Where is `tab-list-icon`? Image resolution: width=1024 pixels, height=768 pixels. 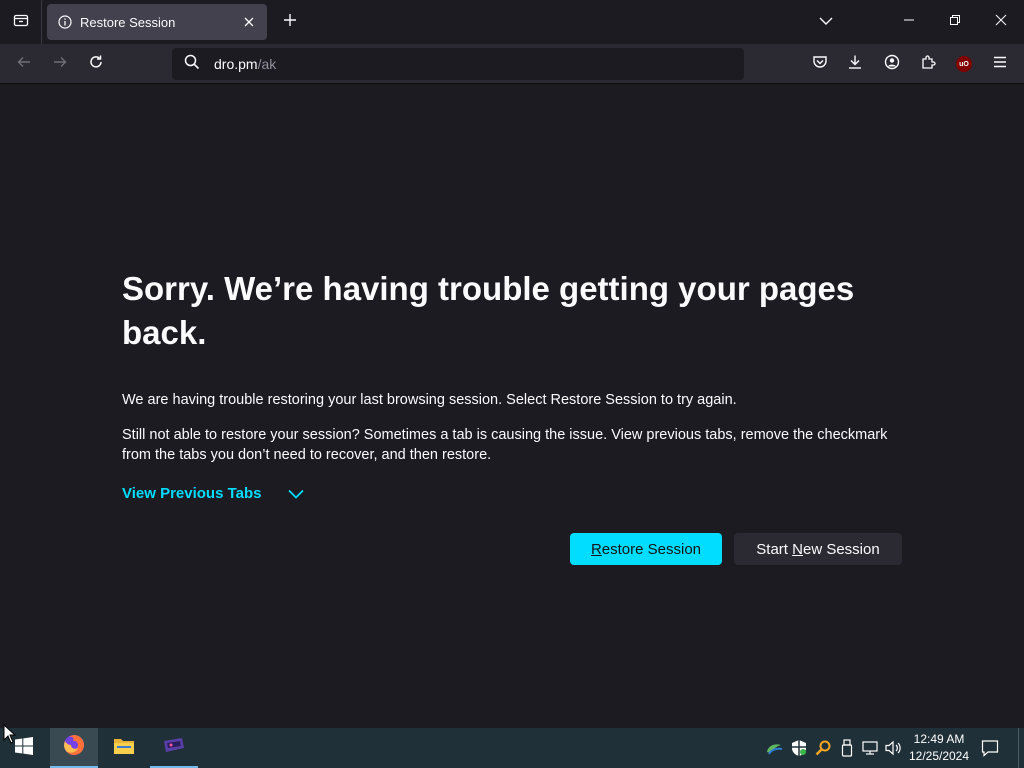
tab-list-icon is located at coordinates (21, 22).